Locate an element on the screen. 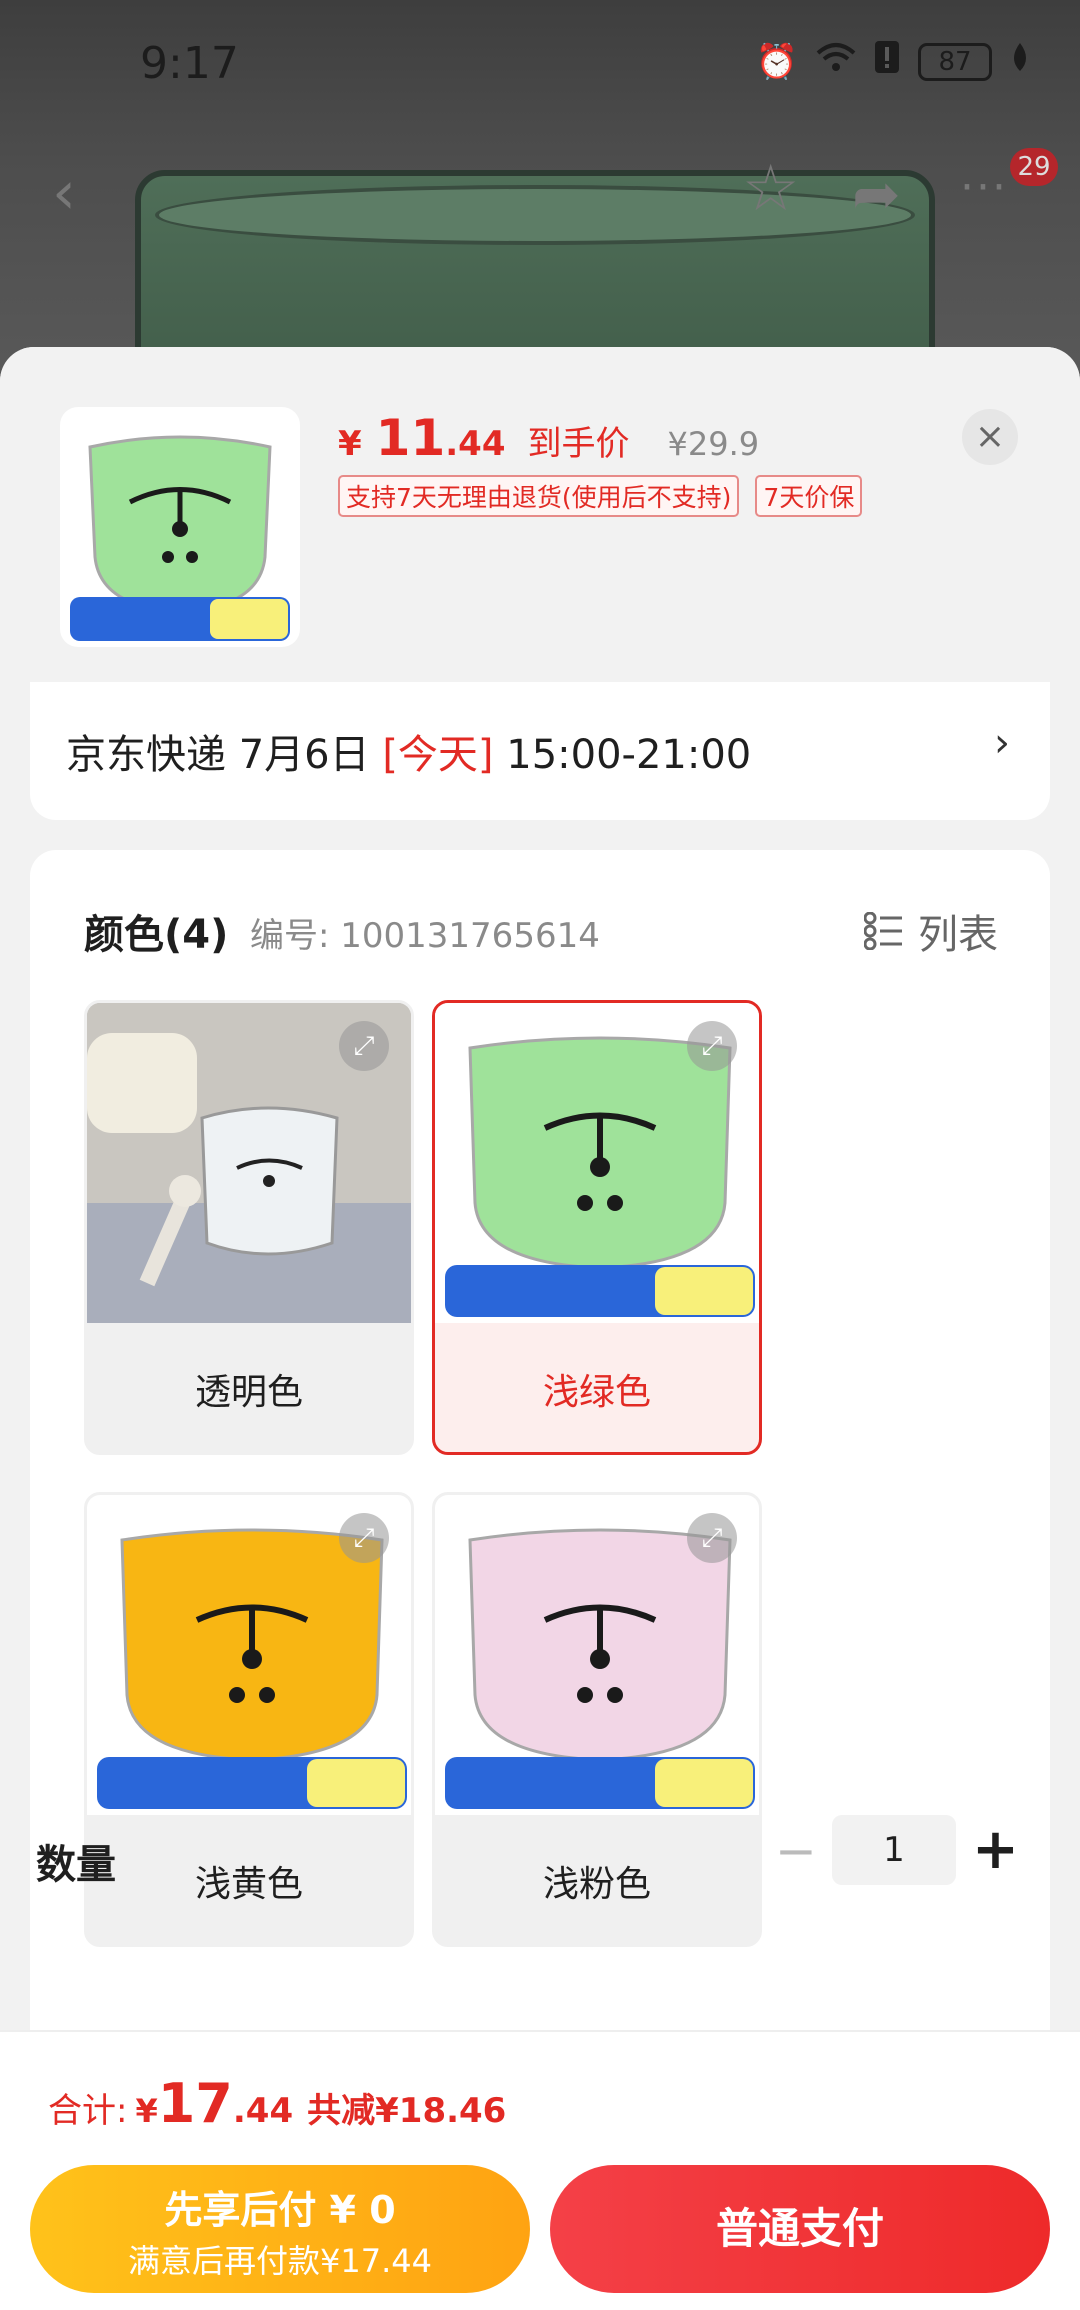  final-price-label: 到手价 is located at coordinates (578, 444).